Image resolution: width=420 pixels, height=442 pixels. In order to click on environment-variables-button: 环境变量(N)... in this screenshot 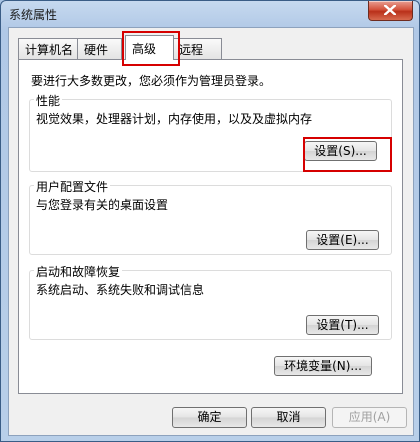, I will do `click(323, 366)`.